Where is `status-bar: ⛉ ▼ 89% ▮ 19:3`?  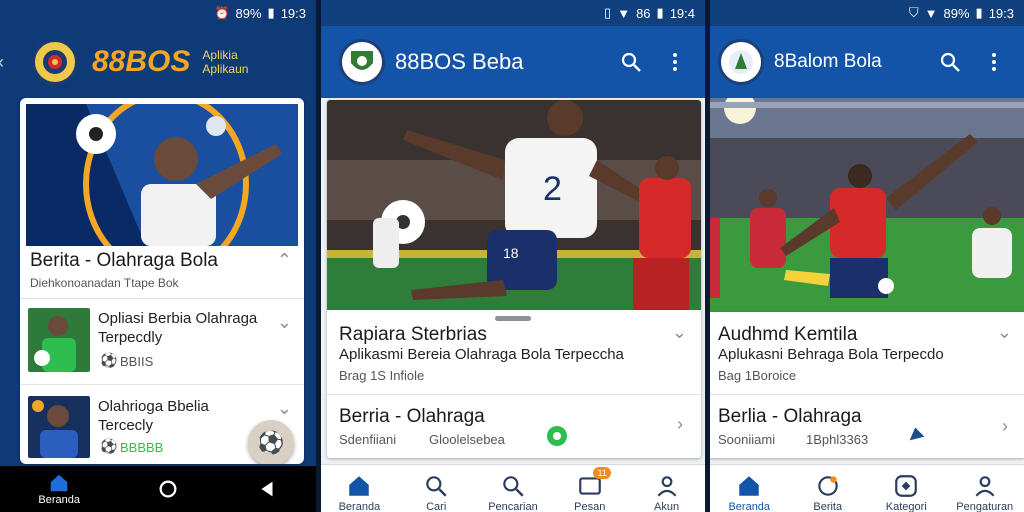 status-bar: ⛉ ▼ 89% ▮ 19:3 is located at coordinates (867, 13).